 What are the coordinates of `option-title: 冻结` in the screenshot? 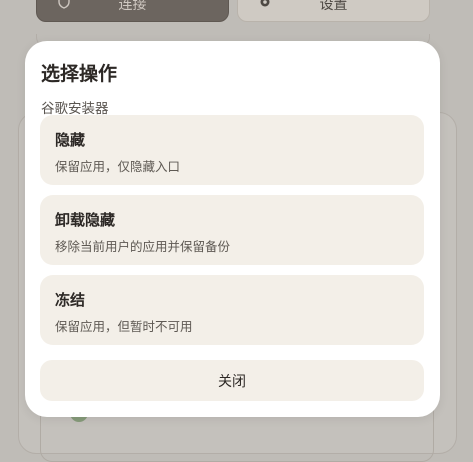 It's located at (70, 300).